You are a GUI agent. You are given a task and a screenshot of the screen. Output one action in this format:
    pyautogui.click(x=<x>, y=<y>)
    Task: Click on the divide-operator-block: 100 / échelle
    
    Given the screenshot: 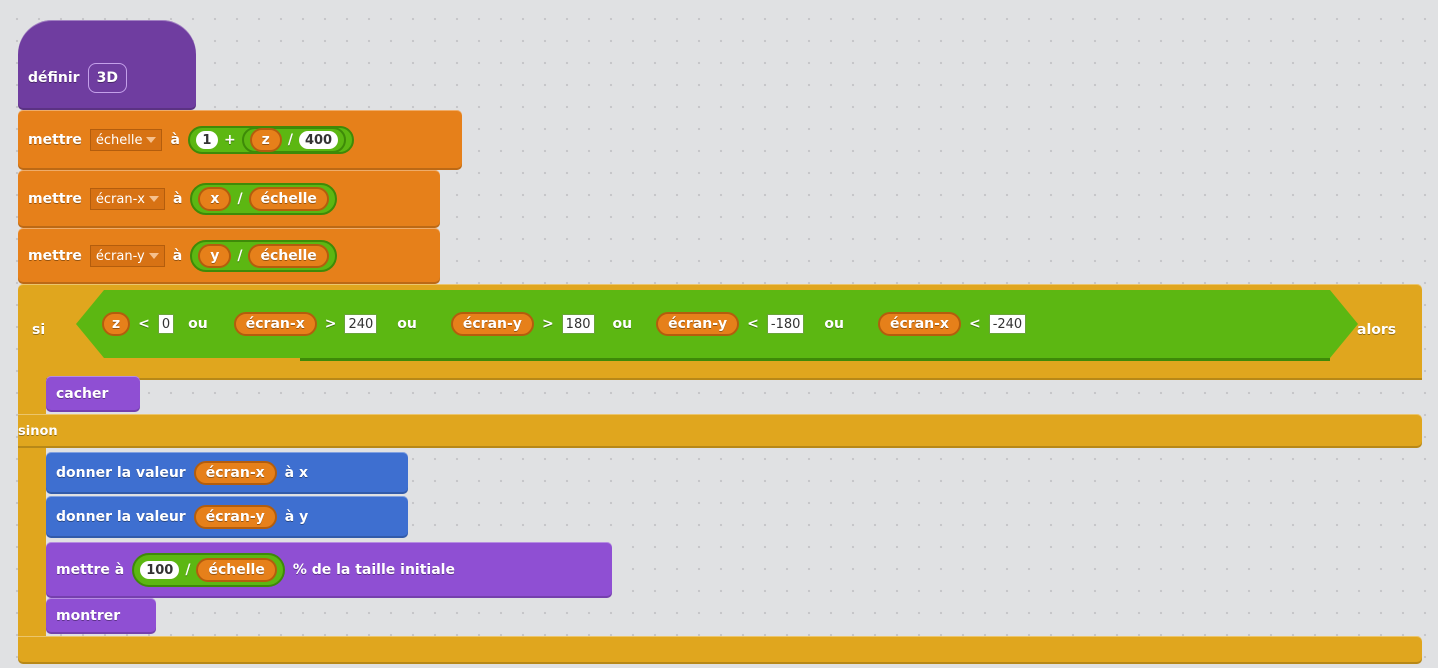 What is the action you would take?
    pyautogui.click(x=208, y=570)
    